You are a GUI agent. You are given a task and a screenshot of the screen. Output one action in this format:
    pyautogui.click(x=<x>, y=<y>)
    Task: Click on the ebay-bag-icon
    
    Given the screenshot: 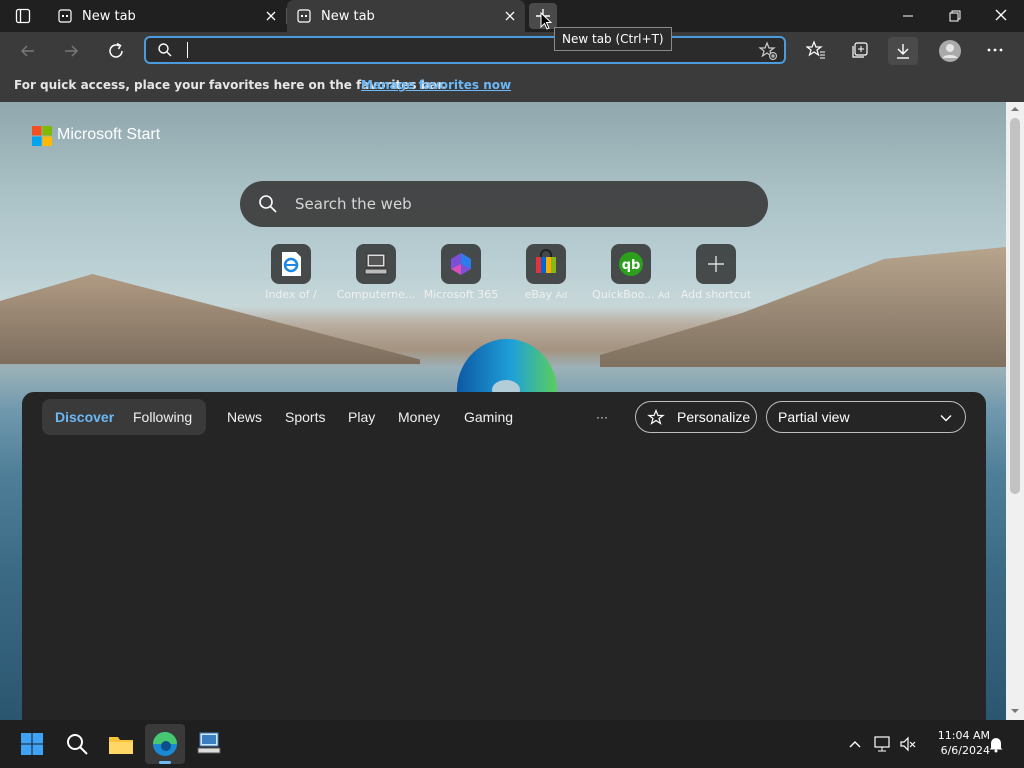 What is the action you would take?
    pyautogui.click(x=546, y=261)
    